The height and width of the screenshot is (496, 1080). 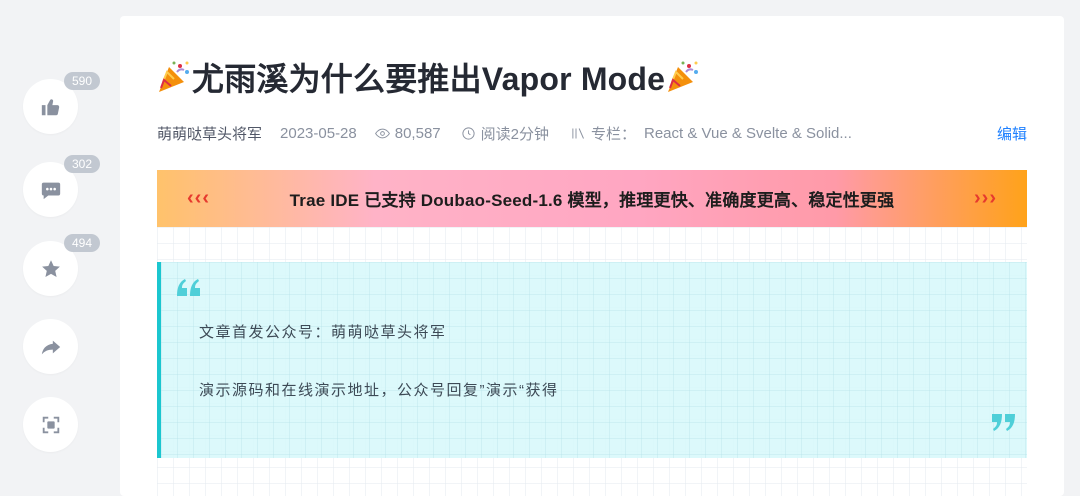 I want to click on fullscreen-button, so click(x=50, y=424).